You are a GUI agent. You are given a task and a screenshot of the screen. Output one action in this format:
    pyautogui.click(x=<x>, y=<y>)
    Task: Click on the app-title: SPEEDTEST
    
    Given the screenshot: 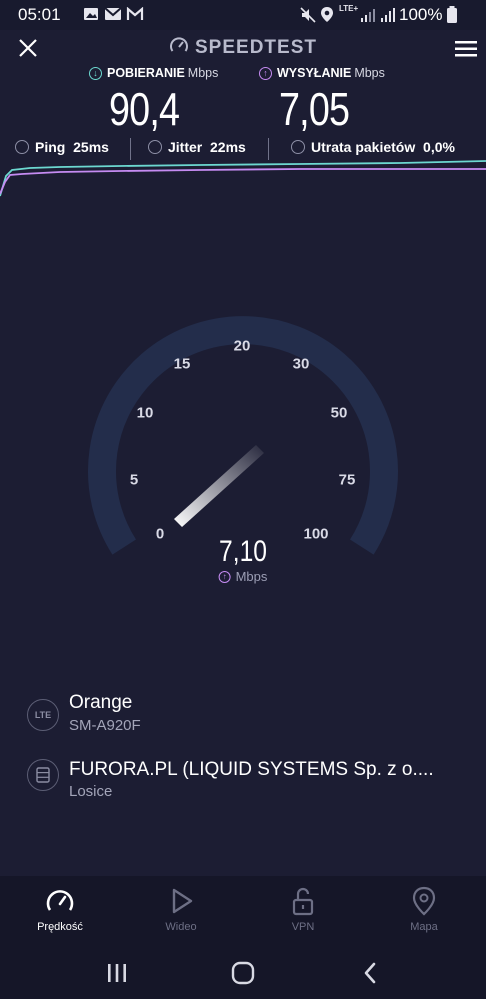 What is the action you would take?
    pyautogui.click(x=243, y=47)
    